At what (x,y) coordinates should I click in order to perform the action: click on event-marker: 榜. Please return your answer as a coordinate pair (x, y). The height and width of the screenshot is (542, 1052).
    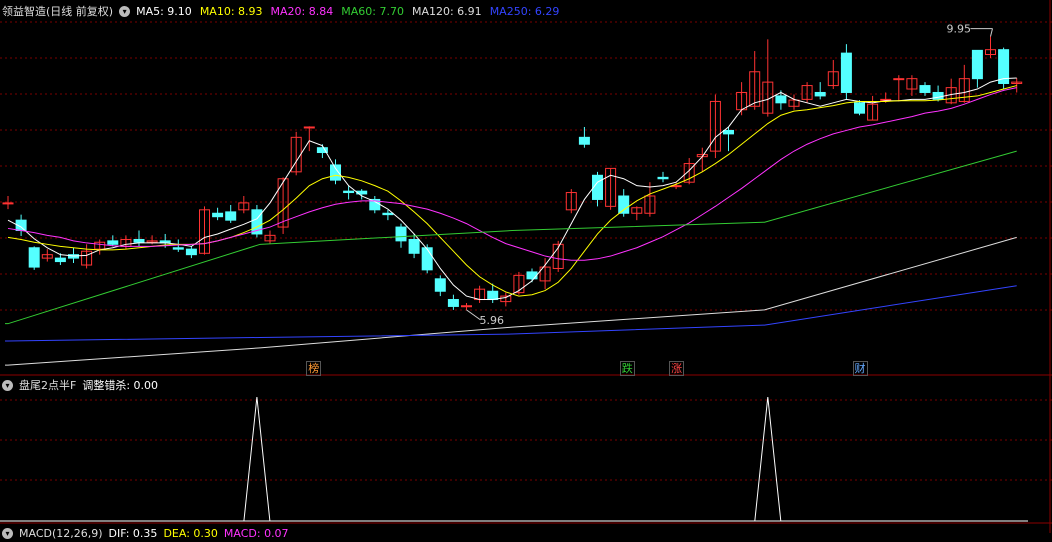
    Looking at the image, I should click on (314, 368).